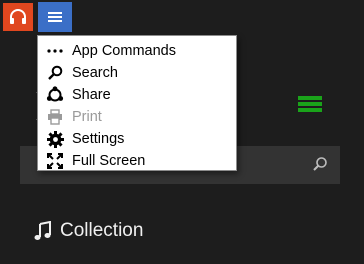  Describe the element at coordinates (87, 117) in the screenshot. I see `menu-item-label: Print` at that location.